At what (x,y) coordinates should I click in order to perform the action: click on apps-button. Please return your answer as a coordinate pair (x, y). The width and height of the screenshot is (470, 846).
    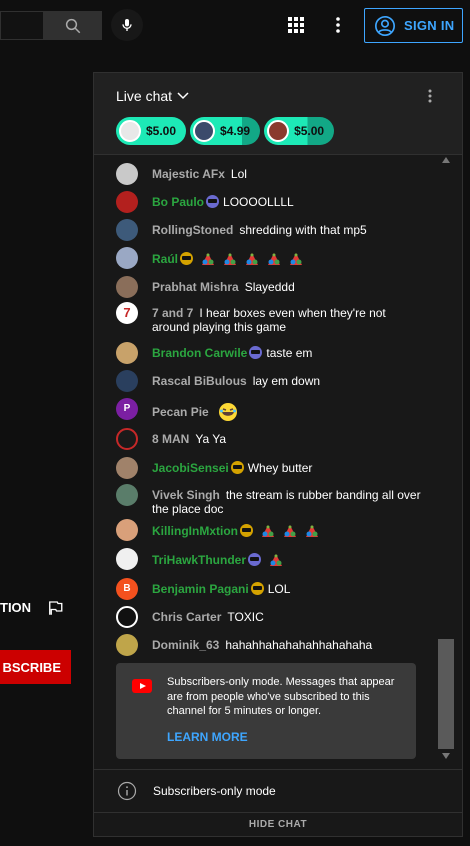
    Looking at the image, I should click on (296, 25).